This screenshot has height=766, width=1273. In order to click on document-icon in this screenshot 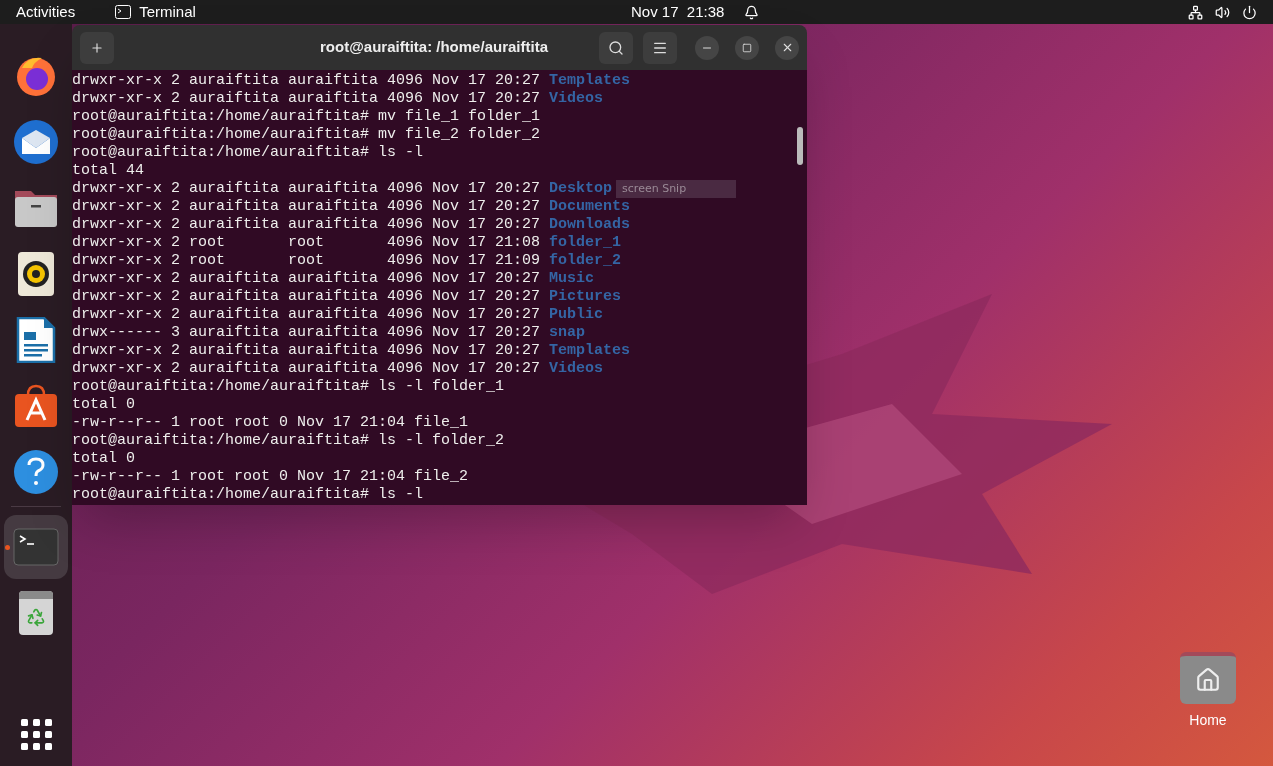, I will do `click(36, 340)`.